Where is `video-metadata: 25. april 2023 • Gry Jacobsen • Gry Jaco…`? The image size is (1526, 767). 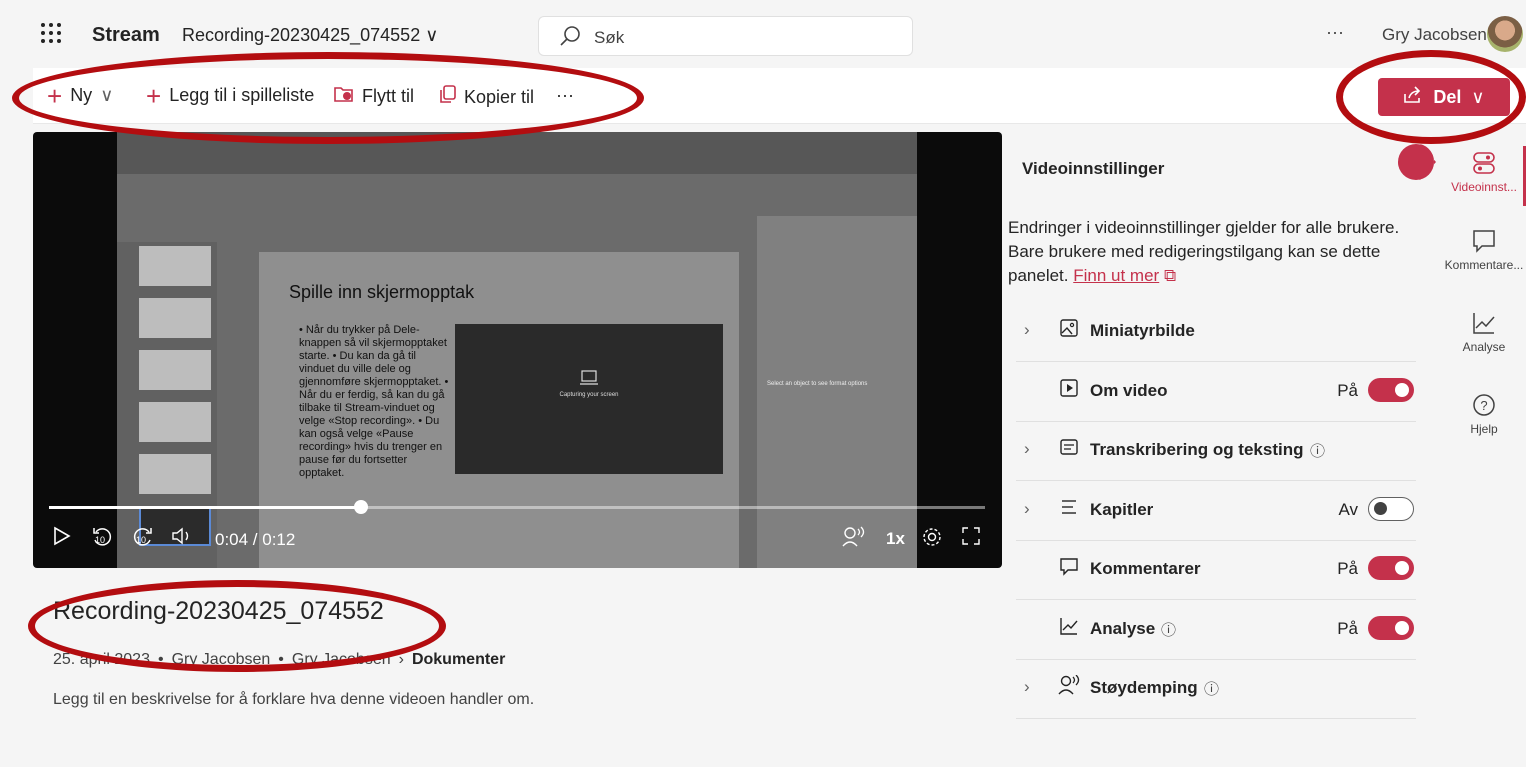 video-metadata: 25. april 2023 • Gry Jacobsen • Gry Jaco… is located at coordinates (279, 660).